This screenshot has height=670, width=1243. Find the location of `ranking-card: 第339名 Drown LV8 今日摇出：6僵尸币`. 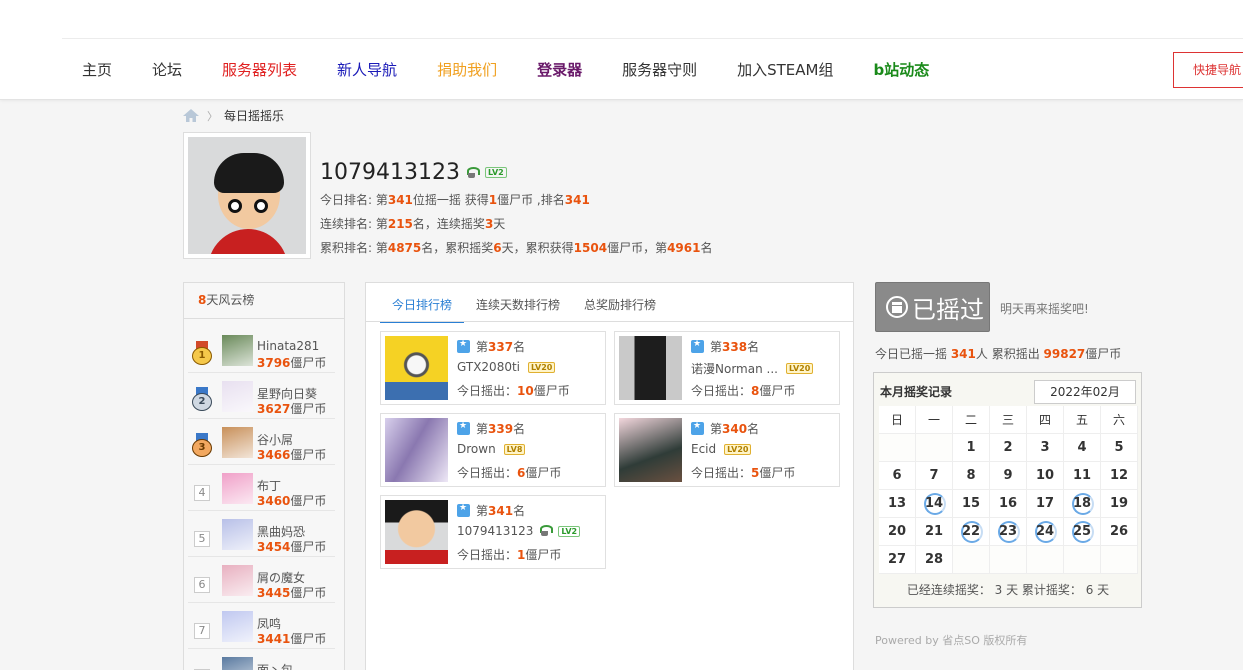

ranking-card: 第339名 Drown LV8 今日摇出：6僵尸币 is located at coordinates (493, 450).